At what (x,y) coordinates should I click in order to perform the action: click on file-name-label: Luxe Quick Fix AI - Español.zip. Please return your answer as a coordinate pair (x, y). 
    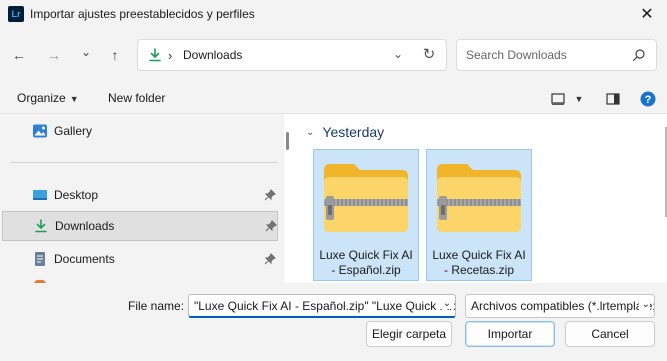
    Looking at the image, I should click on (366, 262).